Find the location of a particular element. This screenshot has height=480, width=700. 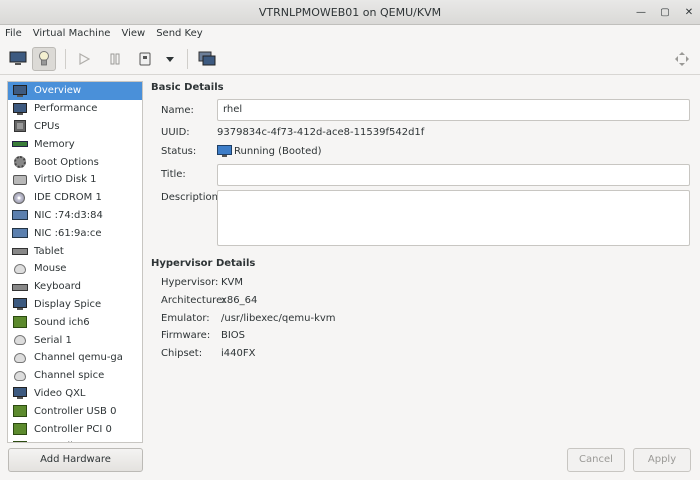

sidebar-item: Controller IDE 0 is located at coordinates (75, 440).